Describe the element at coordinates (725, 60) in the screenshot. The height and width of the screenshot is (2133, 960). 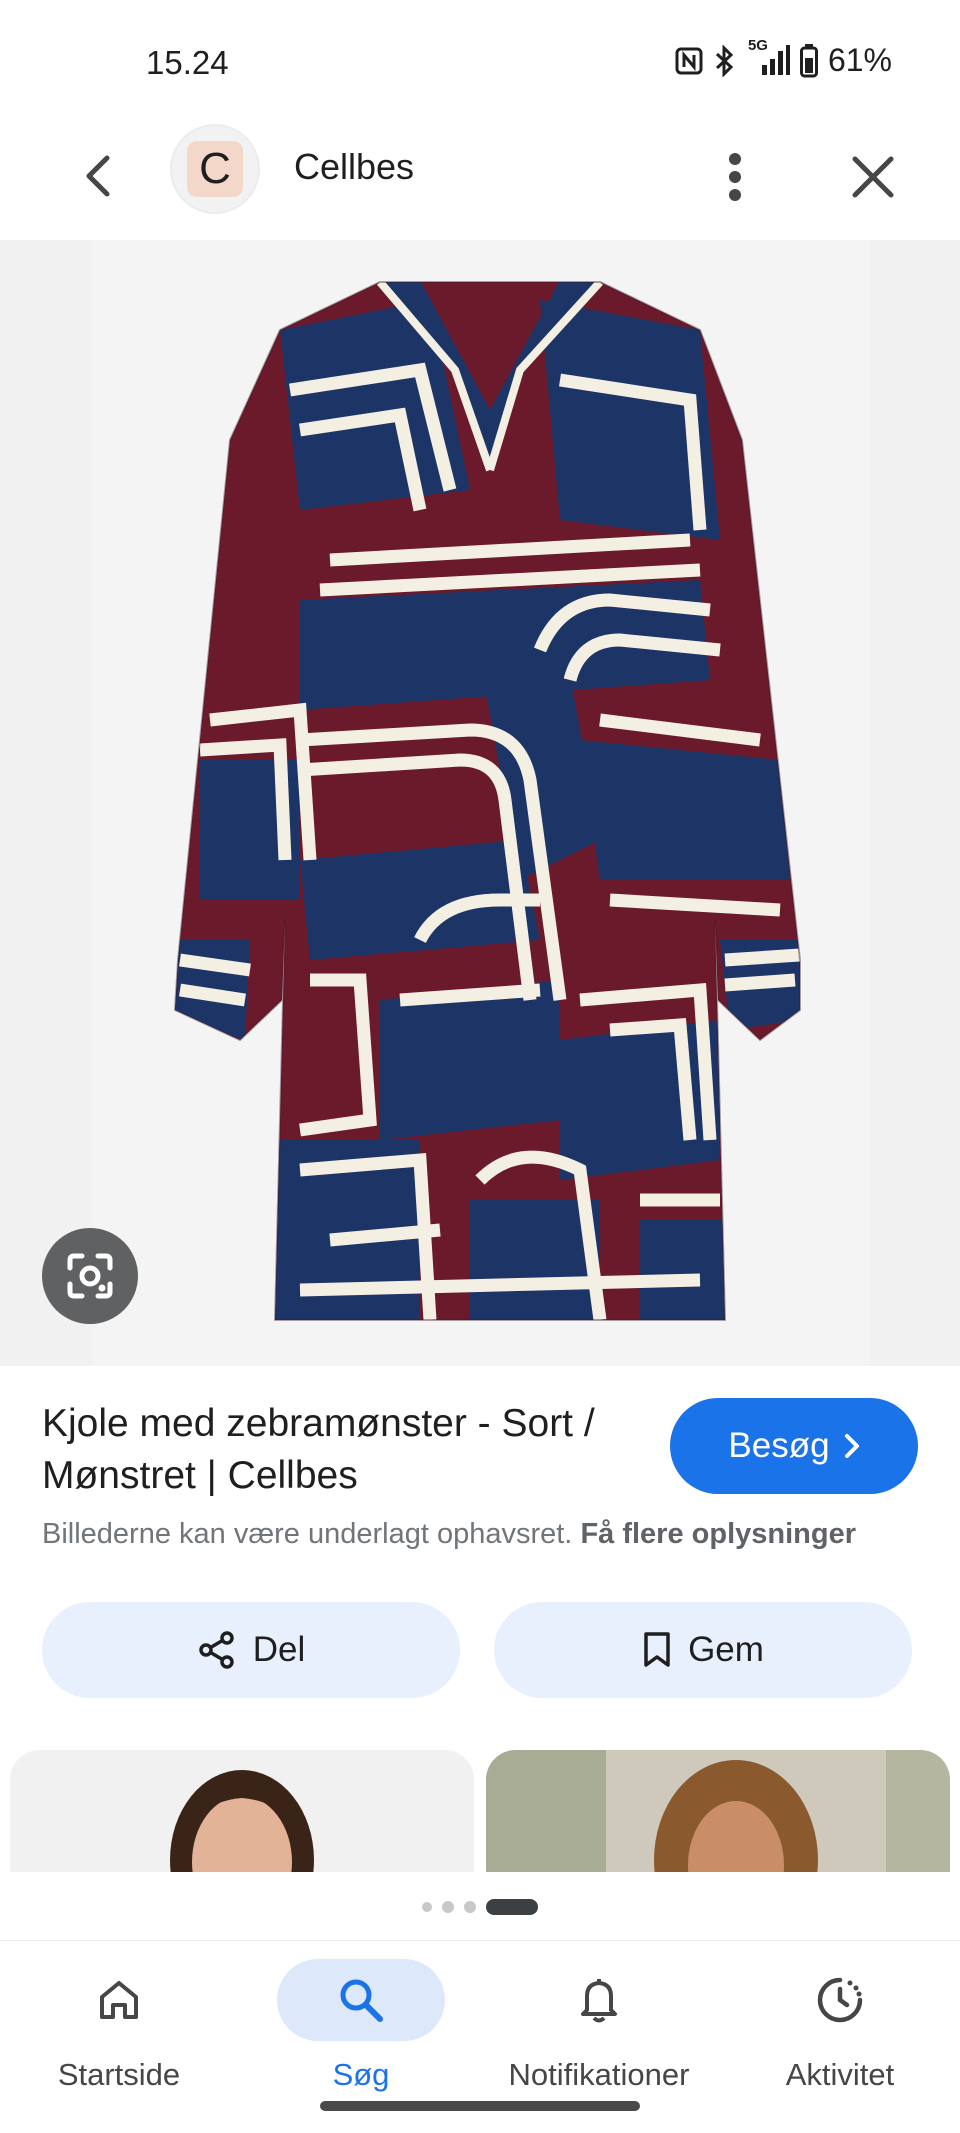
I see `bluetooth-icon` at that location.